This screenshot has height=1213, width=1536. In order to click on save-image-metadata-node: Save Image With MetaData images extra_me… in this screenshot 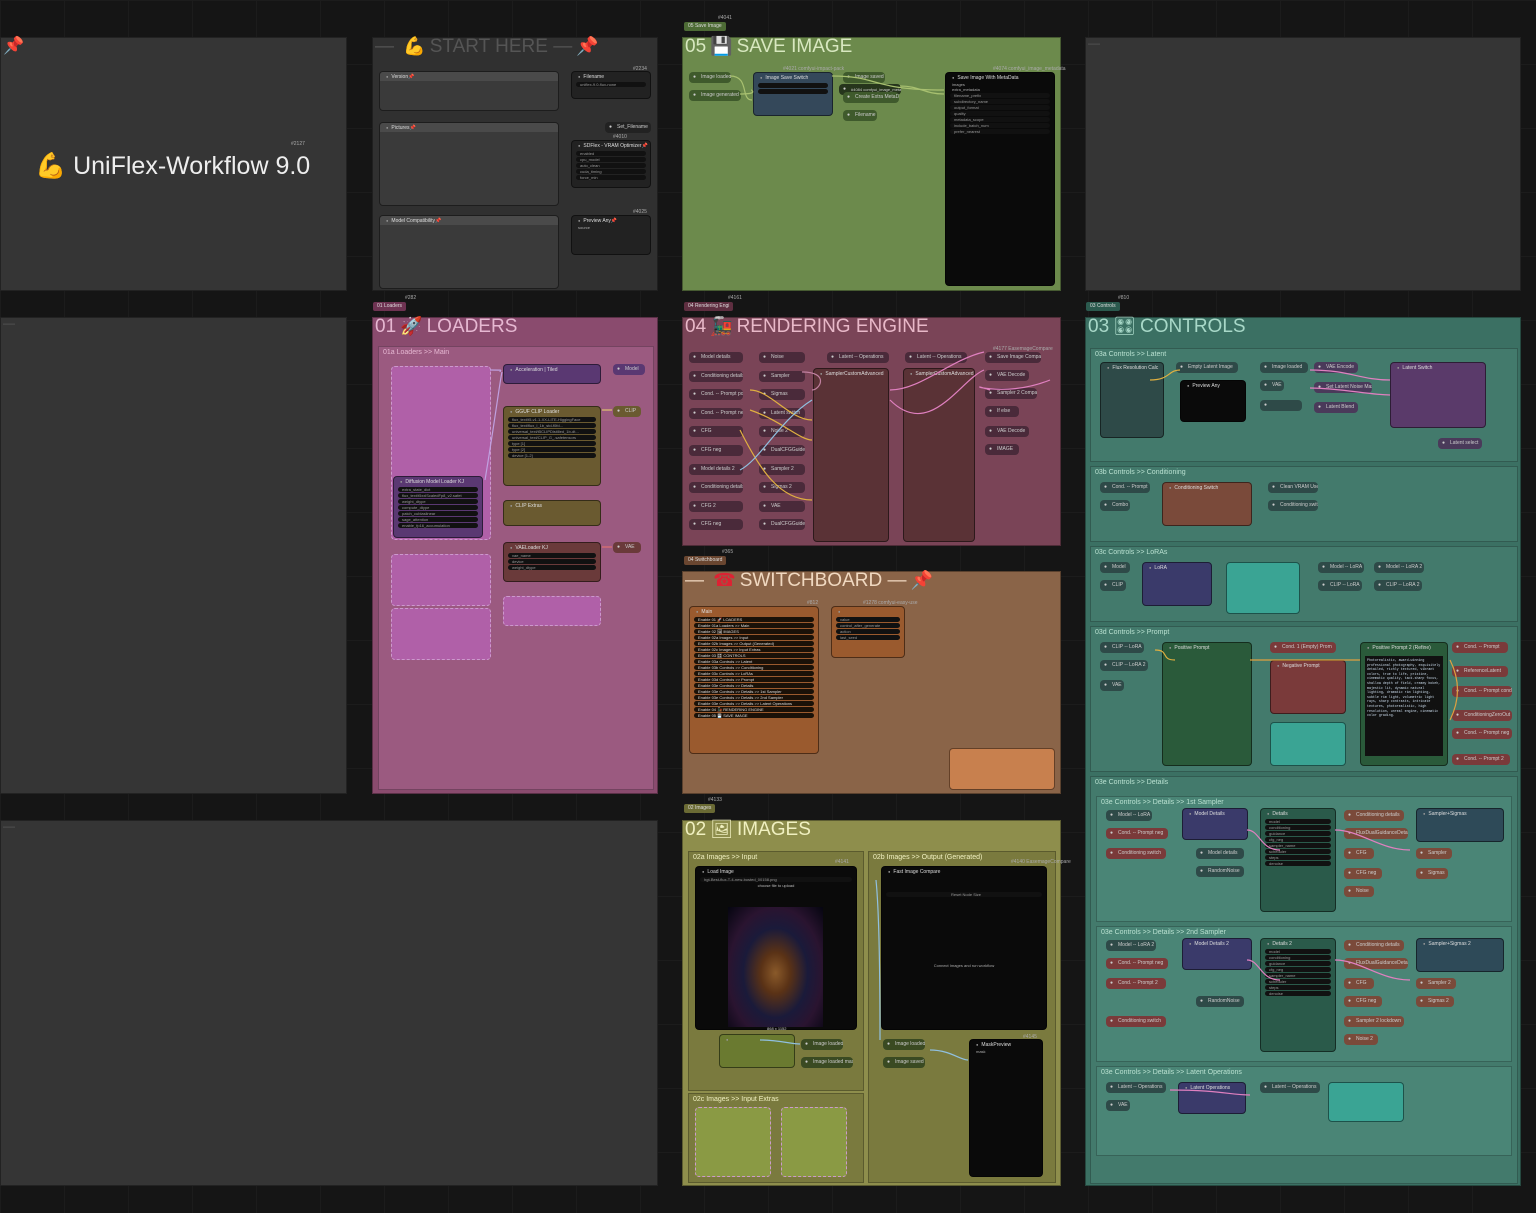, I will do `click(1000, 179)`.